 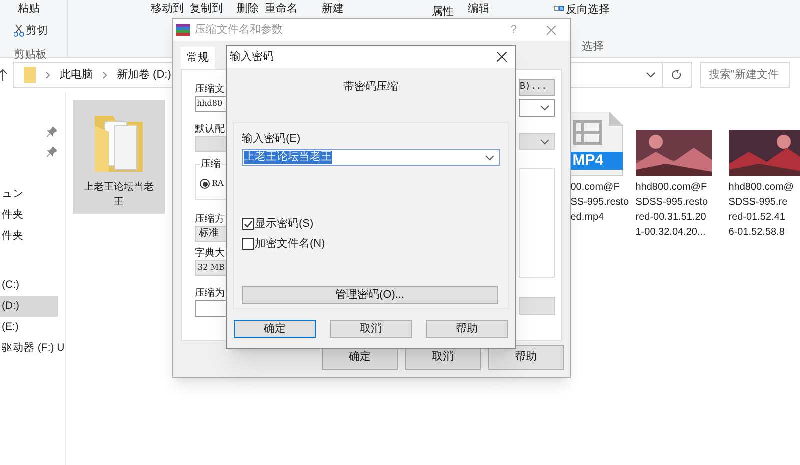 I want to click on checkbox-label: 加密文件名(N), so click(x=290, y=244).